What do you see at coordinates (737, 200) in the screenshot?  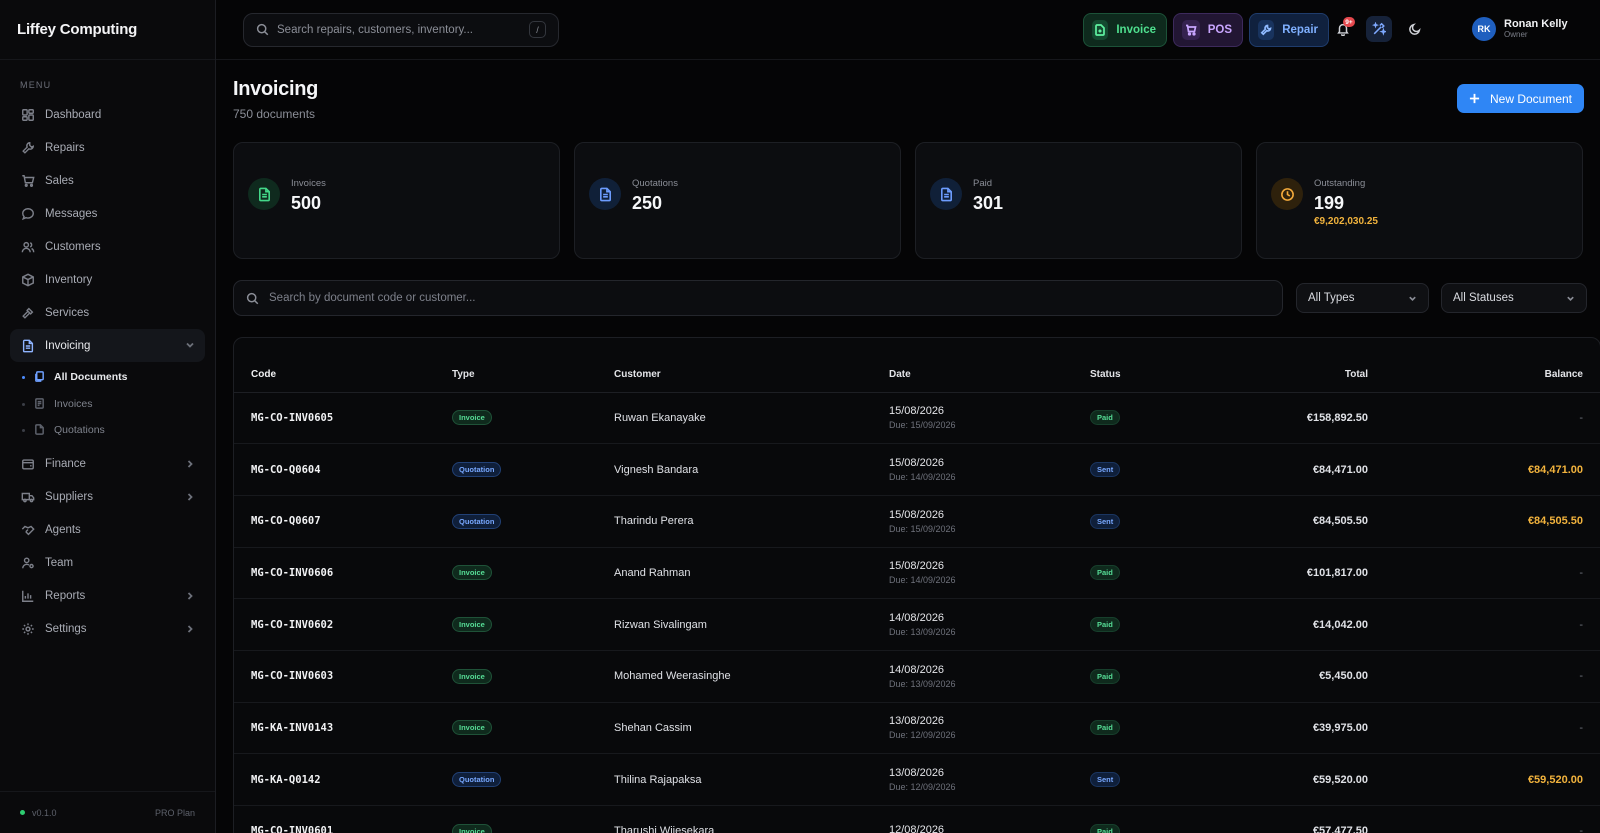 I see `stat-card-quotations: Quotations 250` at bounding box center [737, 200].